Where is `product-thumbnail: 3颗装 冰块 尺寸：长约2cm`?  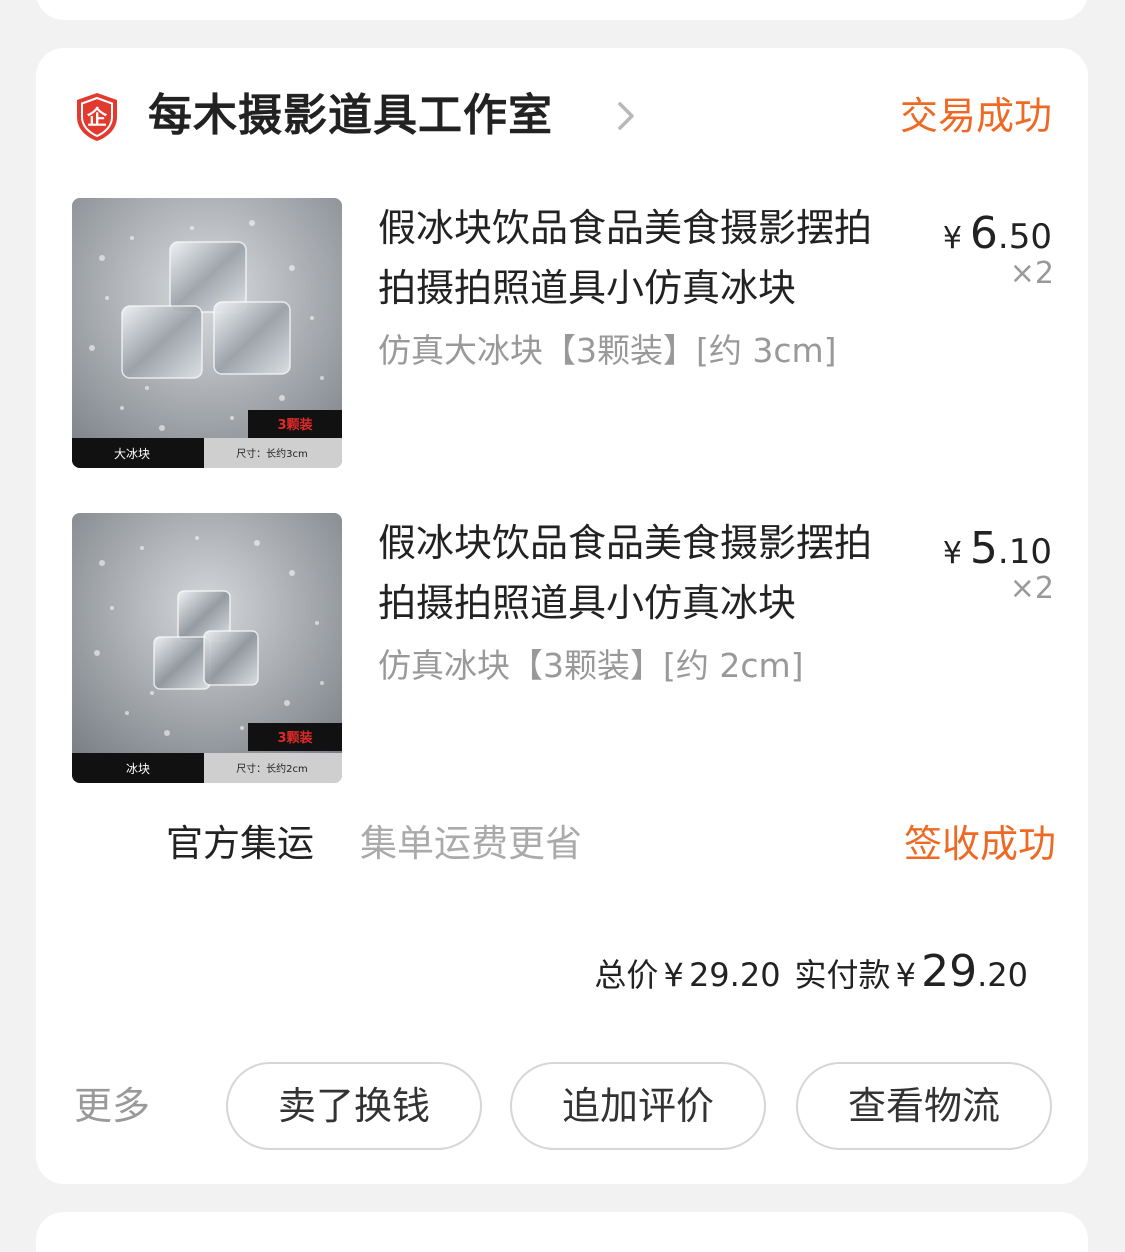
product-thumbnail: 3颗装 冰块 尺寸：长约2cm is located at coordinates (207, 648).